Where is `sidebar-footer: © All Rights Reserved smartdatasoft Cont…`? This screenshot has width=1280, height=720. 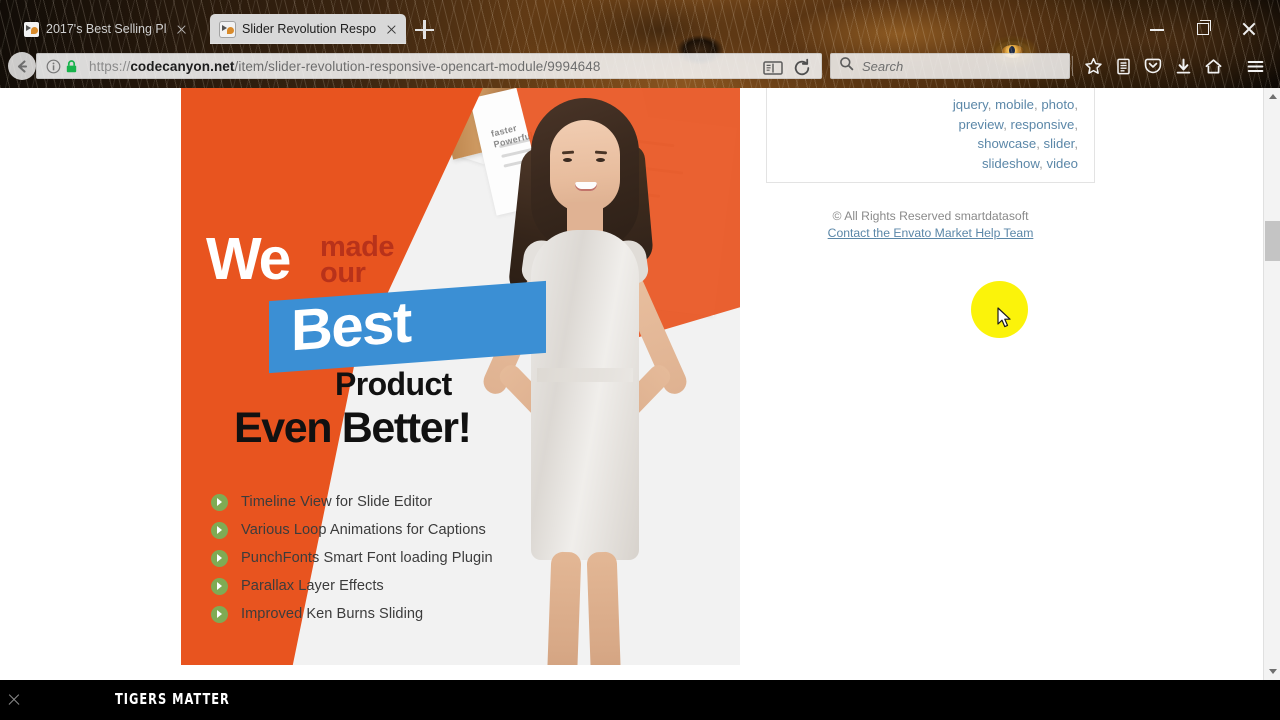
sidebar-footer: © All Rights Reserved smartdatasoft Cont… is located at coordinates (930, 225).